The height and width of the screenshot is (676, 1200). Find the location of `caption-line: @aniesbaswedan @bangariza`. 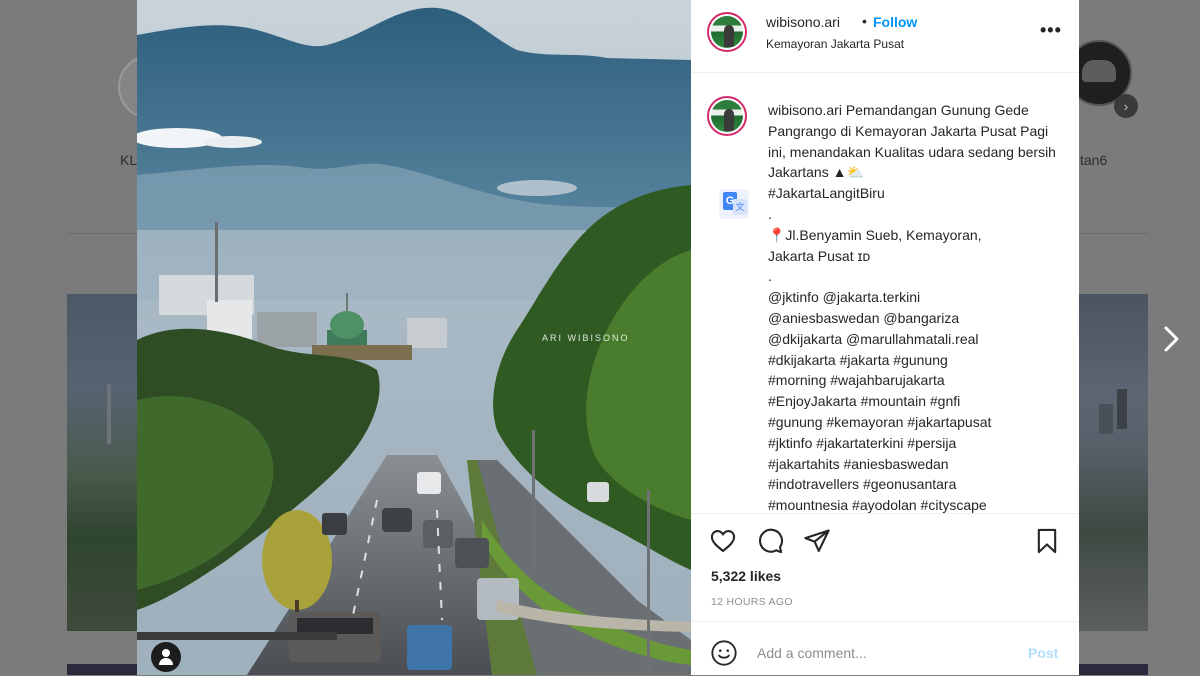

caption-line: @aniesbaswedan @bangariza is located at coordinates (864, 317).